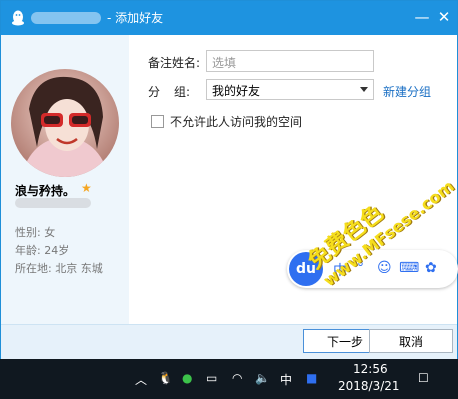  Describe the element at coordinates (290, 61) in the screenshot. I see `remark-name-input: 选填` at that location.